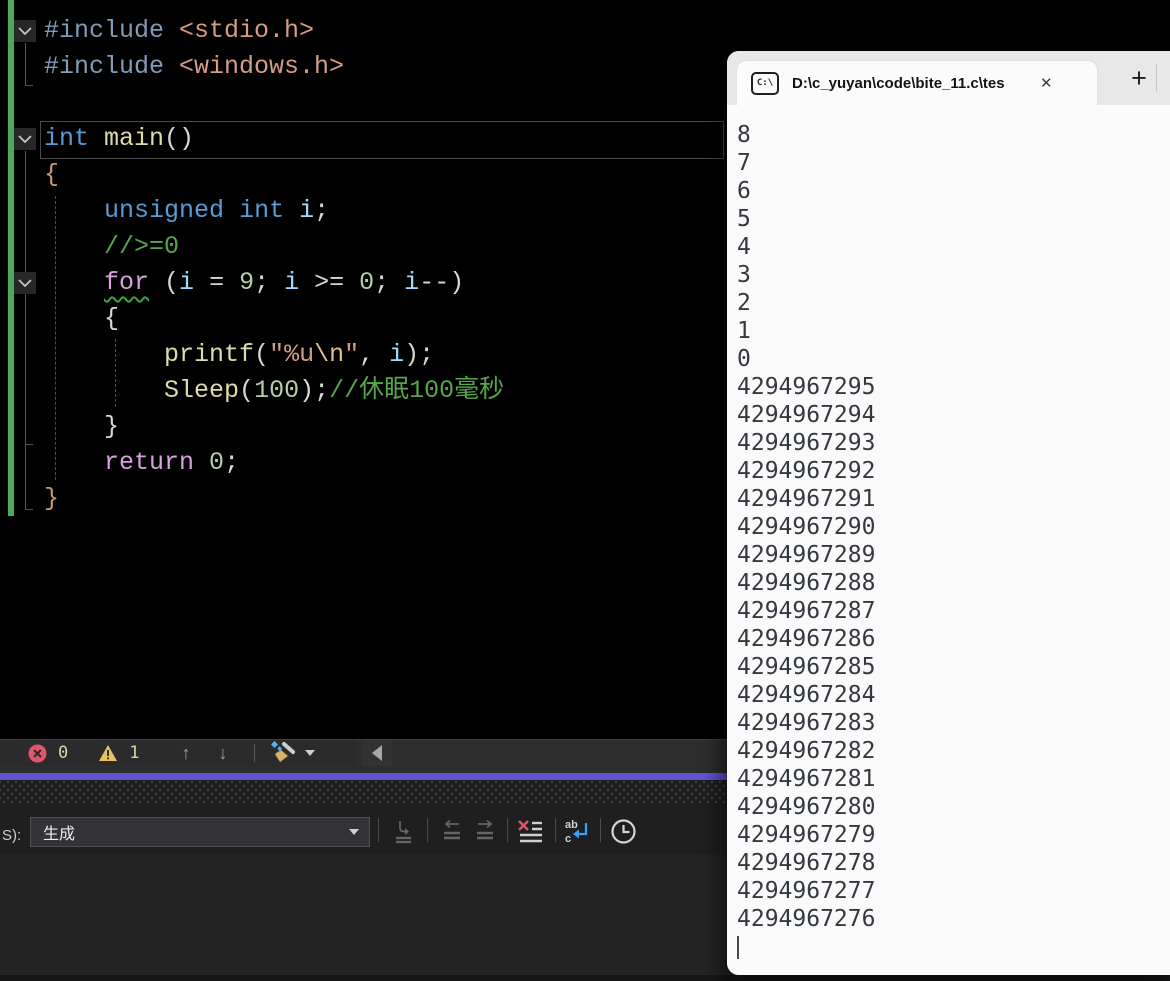 The image size is (1170, 981). I want to click on error-count: 0, so click(63, 753).